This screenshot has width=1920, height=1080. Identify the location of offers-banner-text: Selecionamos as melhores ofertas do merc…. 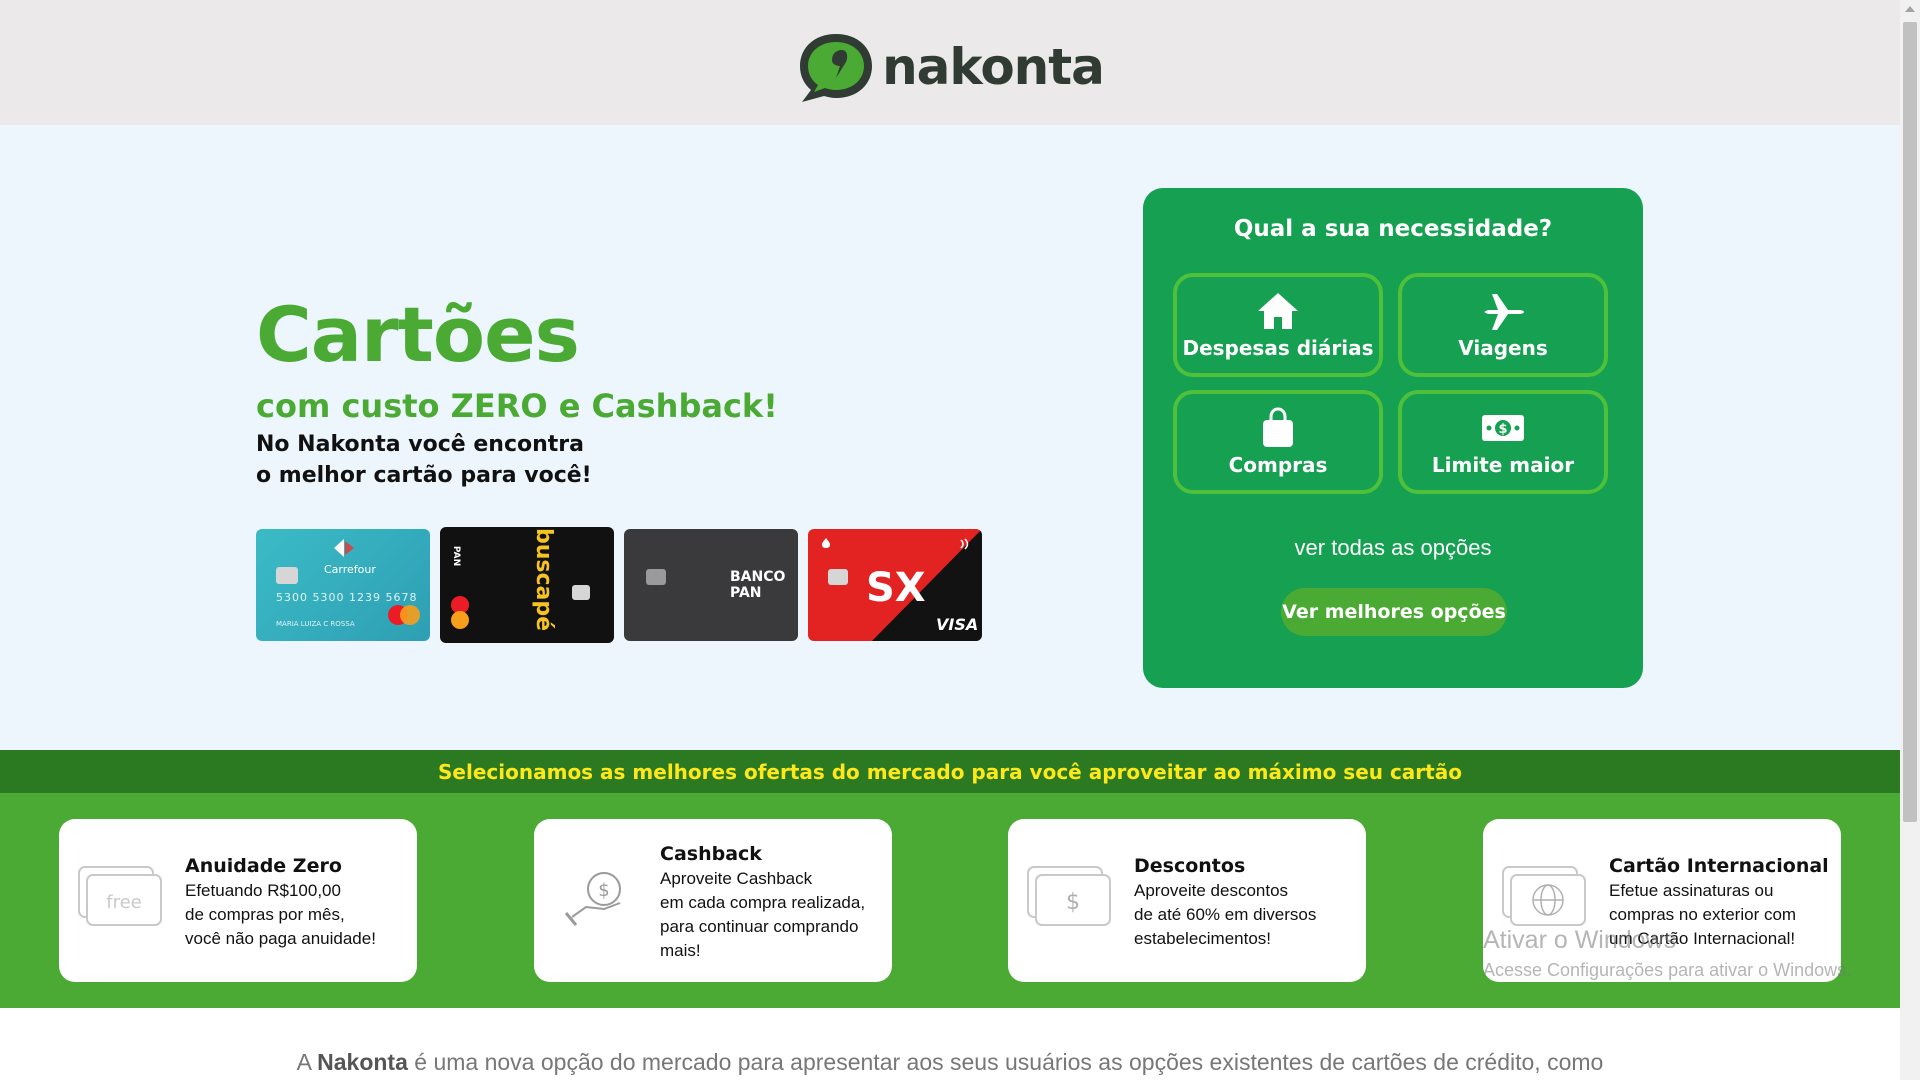
(950, 771).